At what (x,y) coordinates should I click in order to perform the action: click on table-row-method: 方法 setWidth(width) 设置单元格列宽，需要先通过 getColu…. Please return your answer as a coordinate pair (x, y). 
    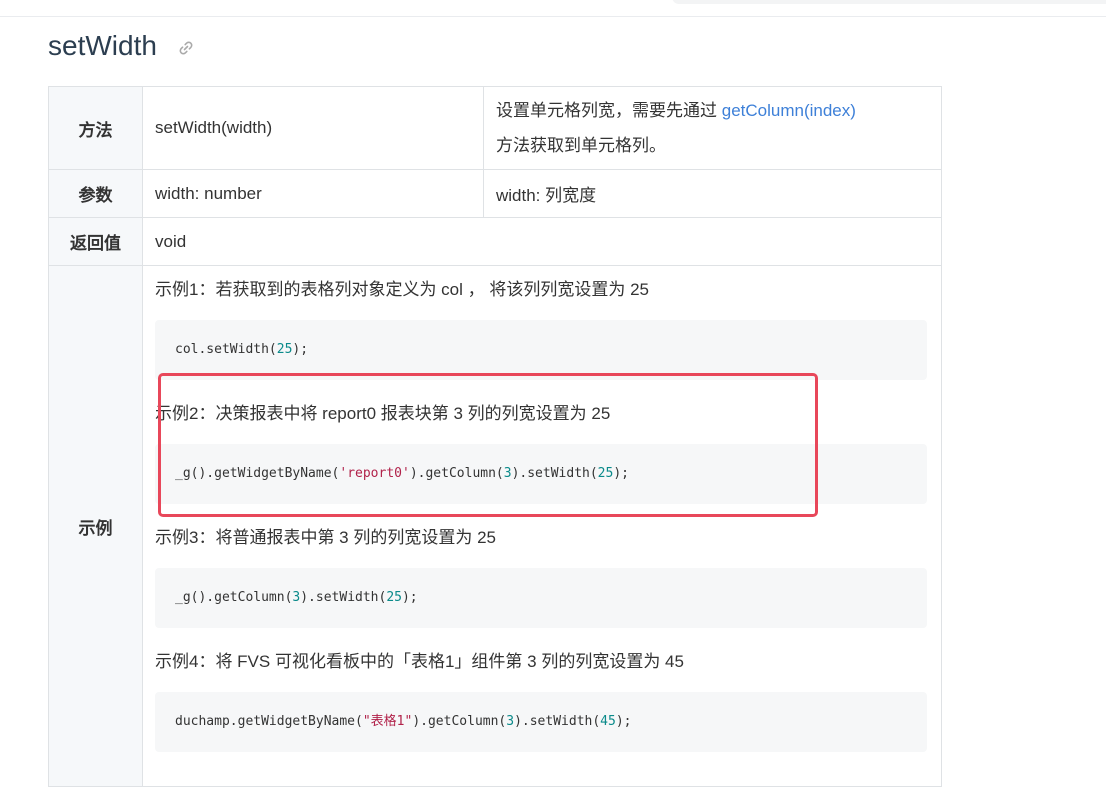
    Looking at the image, I should click on (495, 128).